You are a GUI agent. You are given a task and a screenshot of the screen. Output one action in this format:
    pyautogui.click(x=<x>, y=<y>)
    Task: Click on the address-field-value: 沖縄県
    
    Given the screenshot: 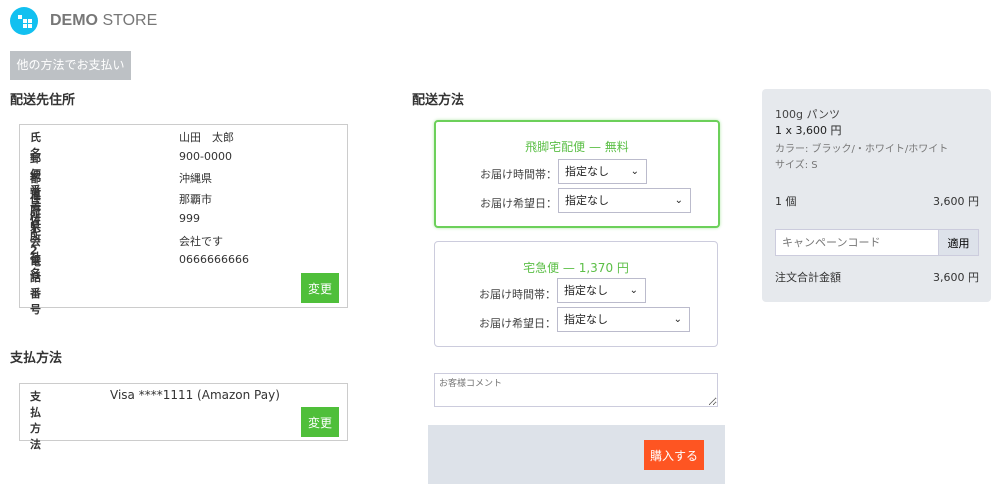 What is the action you would take?
    pyautogui.click(x=195, y=179)
    